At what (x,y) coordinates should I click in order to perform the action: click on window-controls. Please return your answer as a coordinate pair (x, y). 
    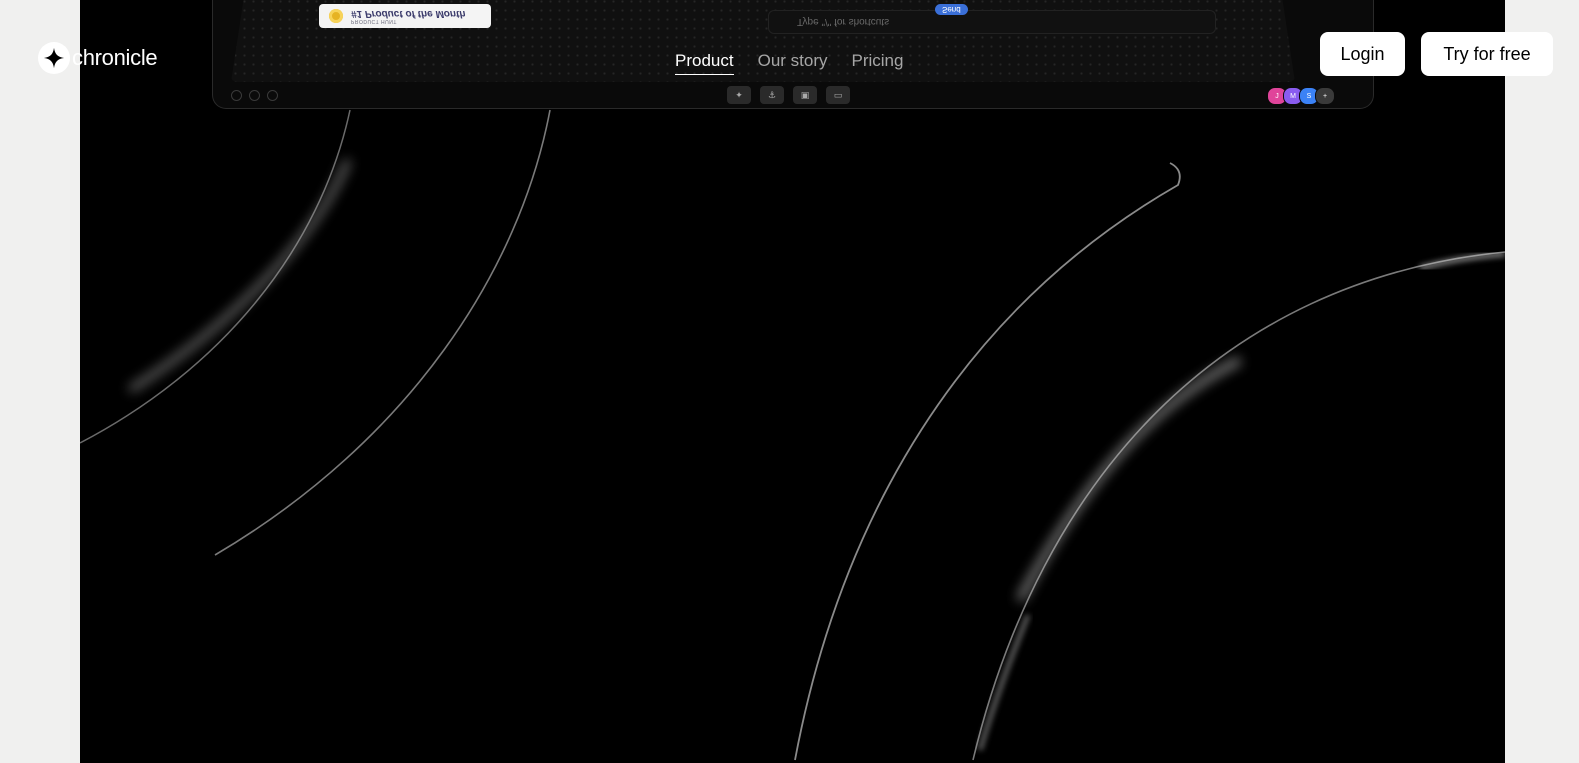
    Looking at the image, I should click on (254, 95).